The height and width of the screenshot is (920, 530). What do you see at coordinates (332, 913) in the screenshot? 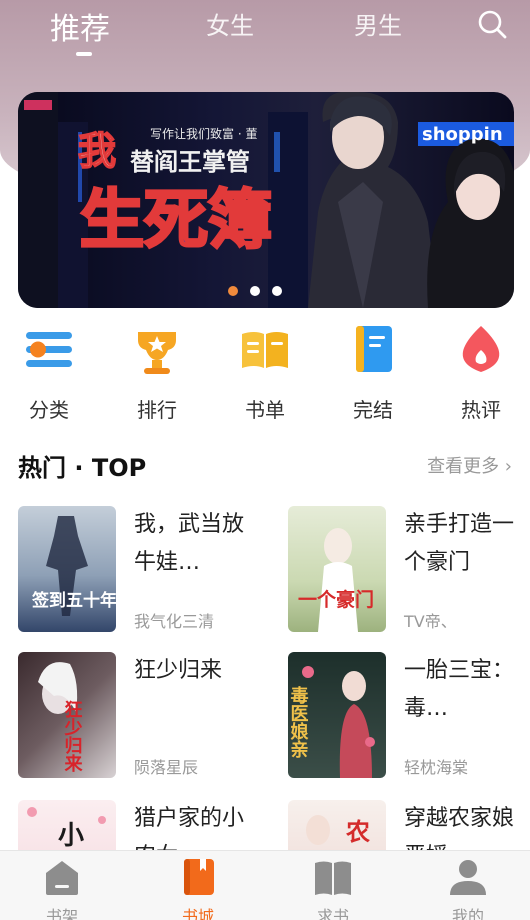
I see `nav-label: 求书` at bounding box center [332, 913].